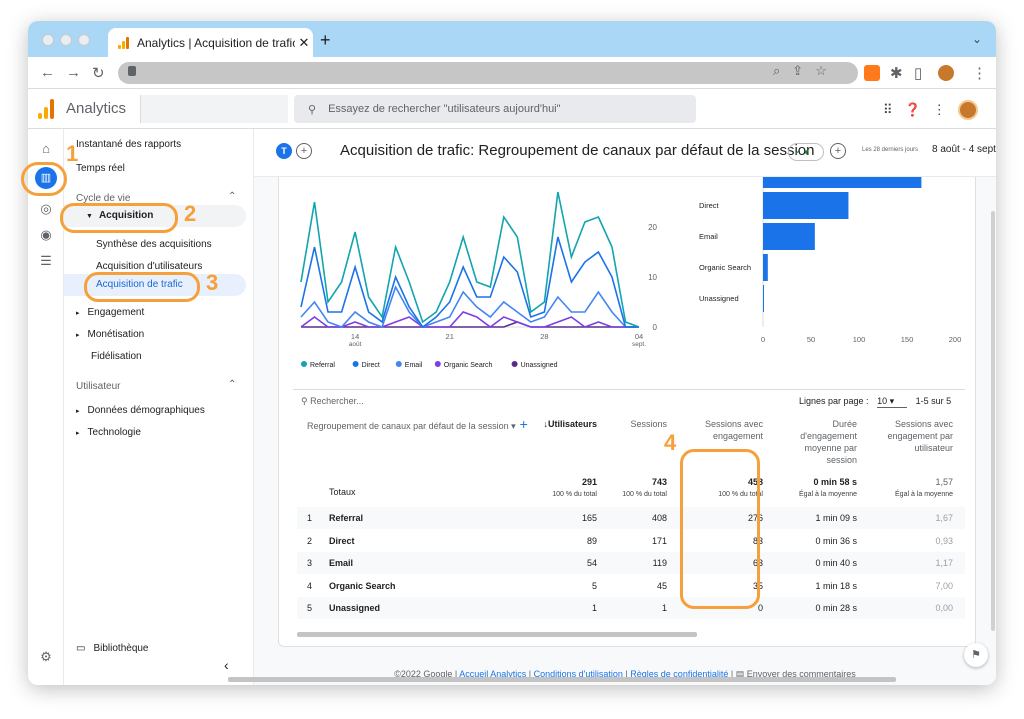 The width and height of the screenshot is (1024, 719). Describe the element at coordinates (362, 586) in the screenshot. I see `row-name: Organic Search` at that location.